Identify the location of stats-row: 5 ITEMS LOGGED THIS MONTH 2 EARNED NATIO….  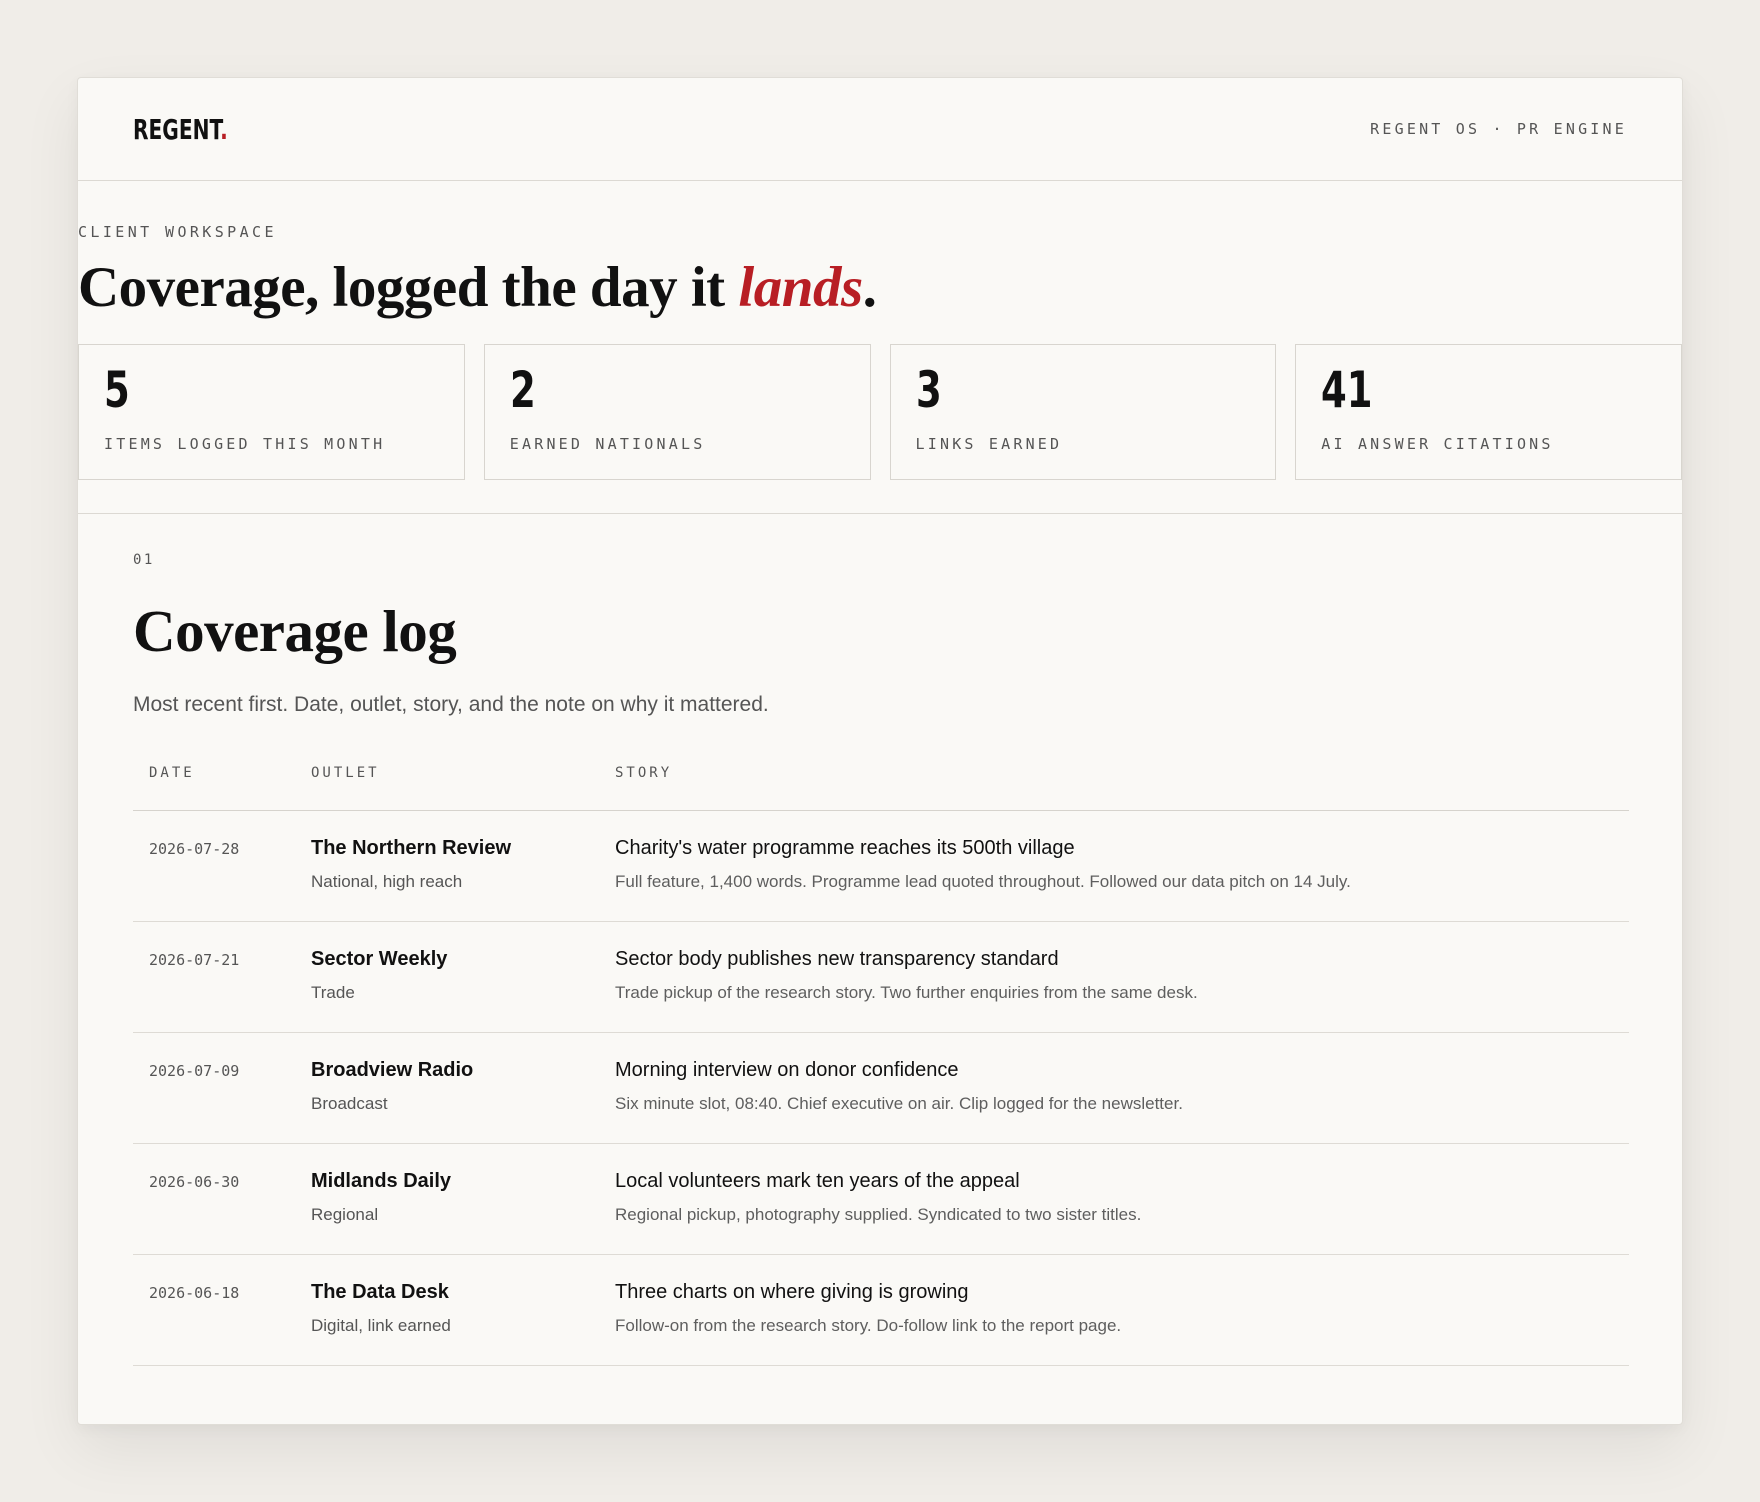
(880, 412).